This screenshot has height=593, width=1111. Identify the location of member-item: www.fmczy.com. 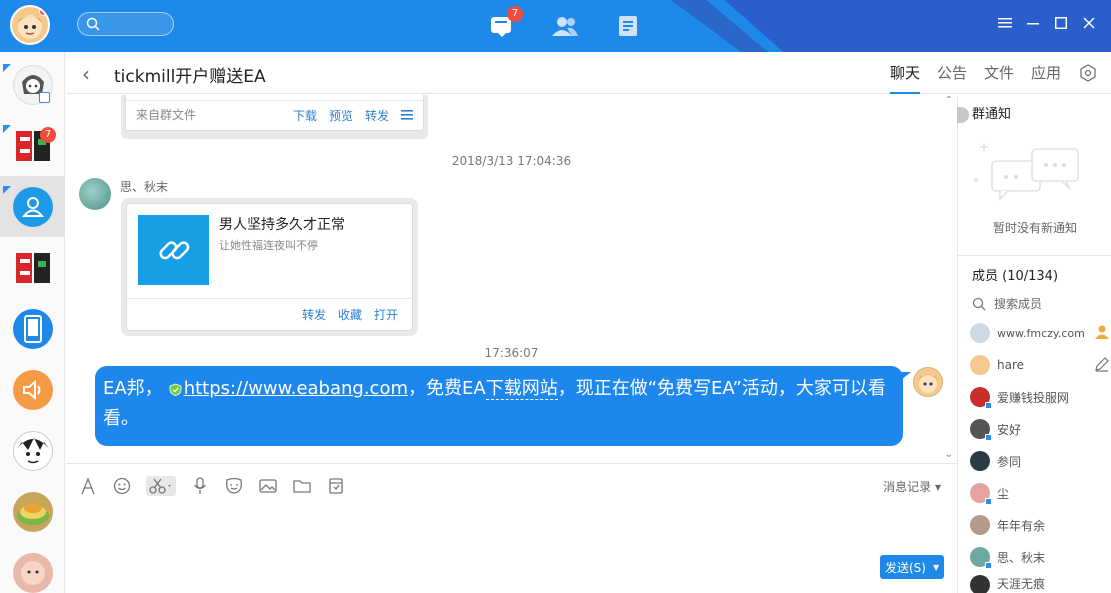
(1040, 333).